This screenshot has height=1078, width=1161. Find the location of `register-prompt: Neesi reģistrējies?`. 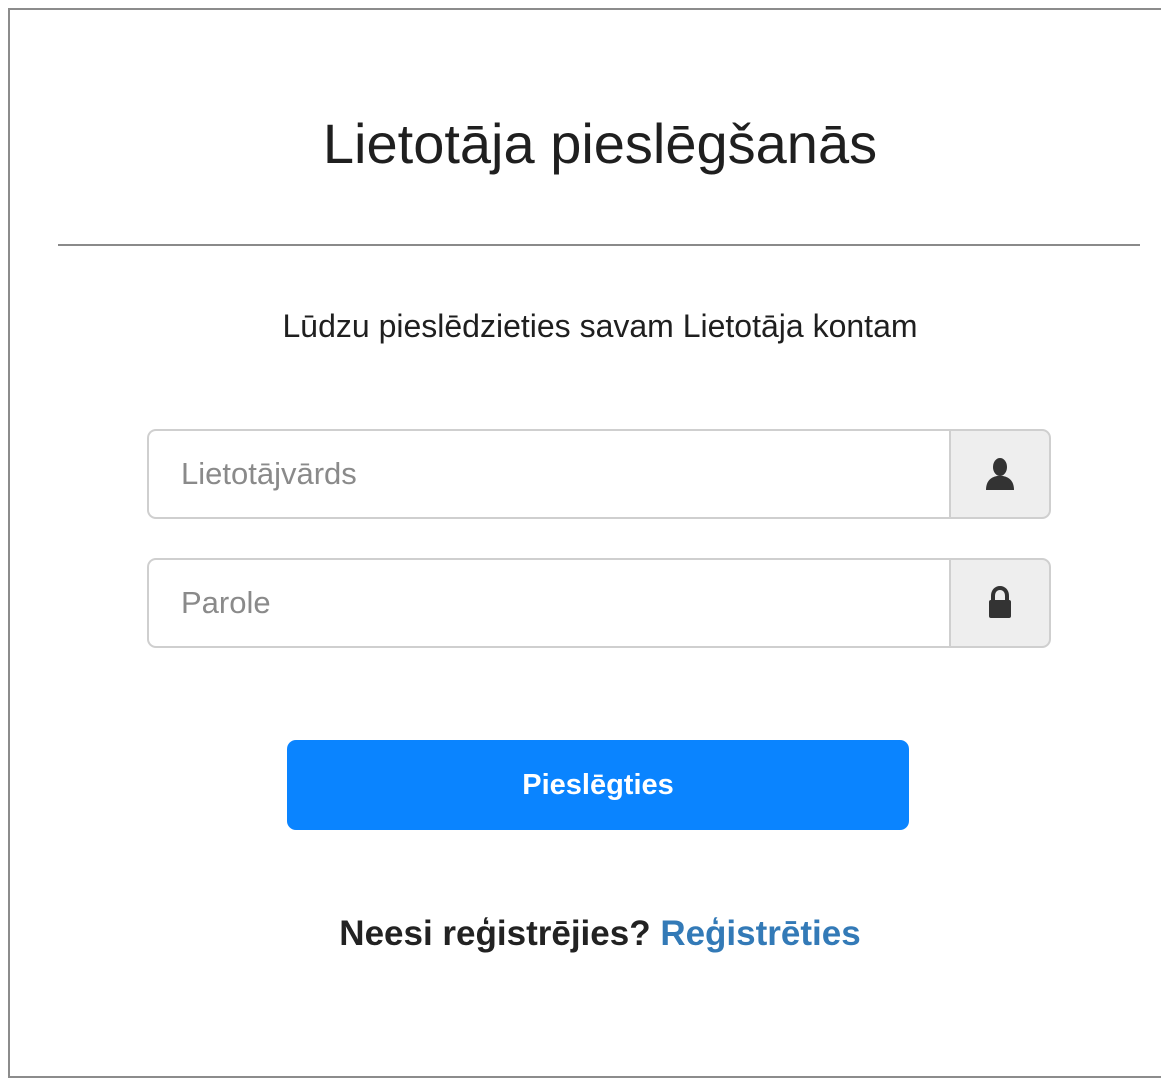

register-prompt: Neesi reģistrējies? is located at coordinates (495, 933).